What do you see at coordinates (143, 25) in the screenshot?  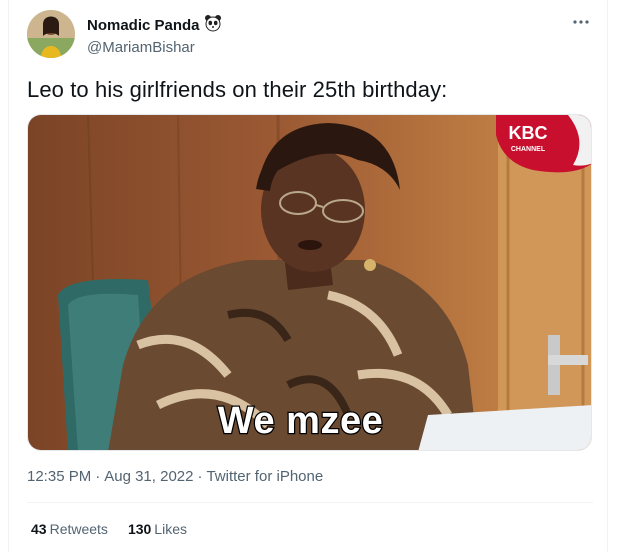 I see `display-name-text: Nomadic Panda` at bounding box center [143, 25].